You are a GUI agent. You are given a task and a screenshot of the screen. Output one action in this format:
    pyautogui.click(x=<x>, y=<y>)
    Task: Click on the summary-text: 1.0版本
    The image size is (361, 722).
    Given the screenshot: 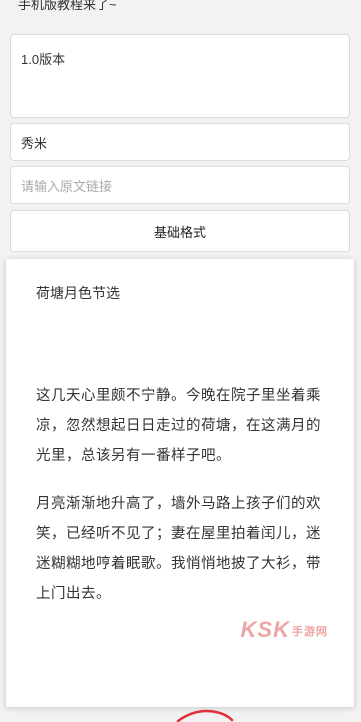 What is the action you would take?
    pyautogui.click(x=43, y=59)
    